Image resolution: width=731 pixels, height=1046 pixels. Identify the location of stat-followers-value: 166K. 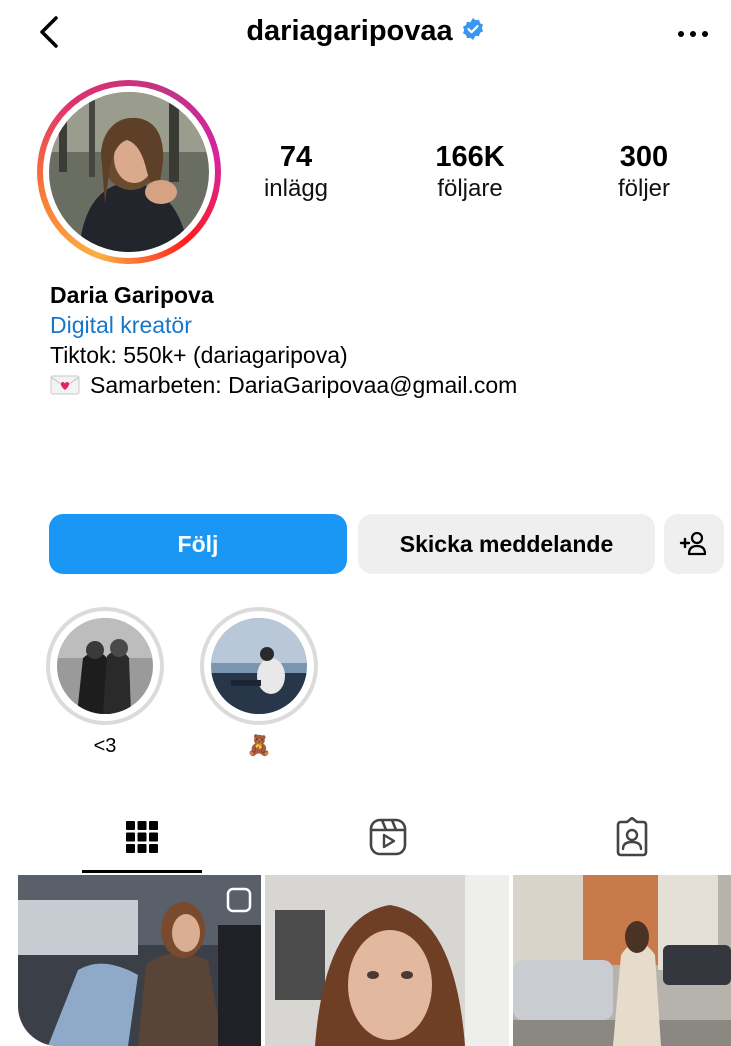
(470, 157).